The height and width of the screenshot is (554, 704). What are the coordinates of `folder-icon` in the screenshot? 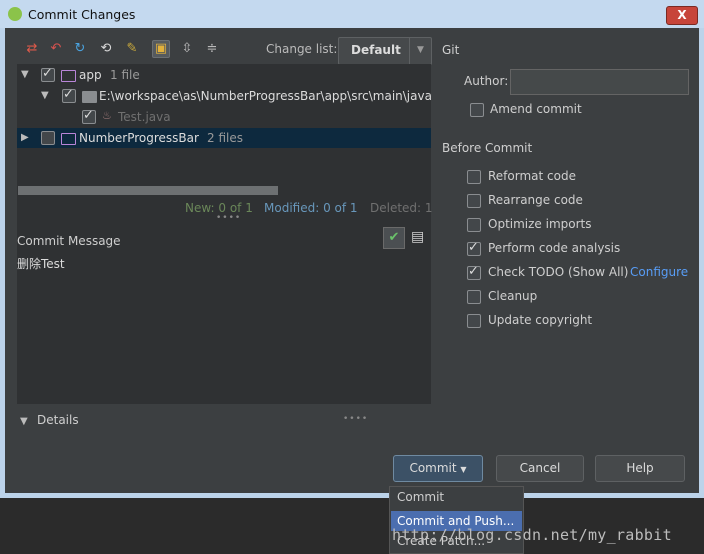 It's located at (89, 97).